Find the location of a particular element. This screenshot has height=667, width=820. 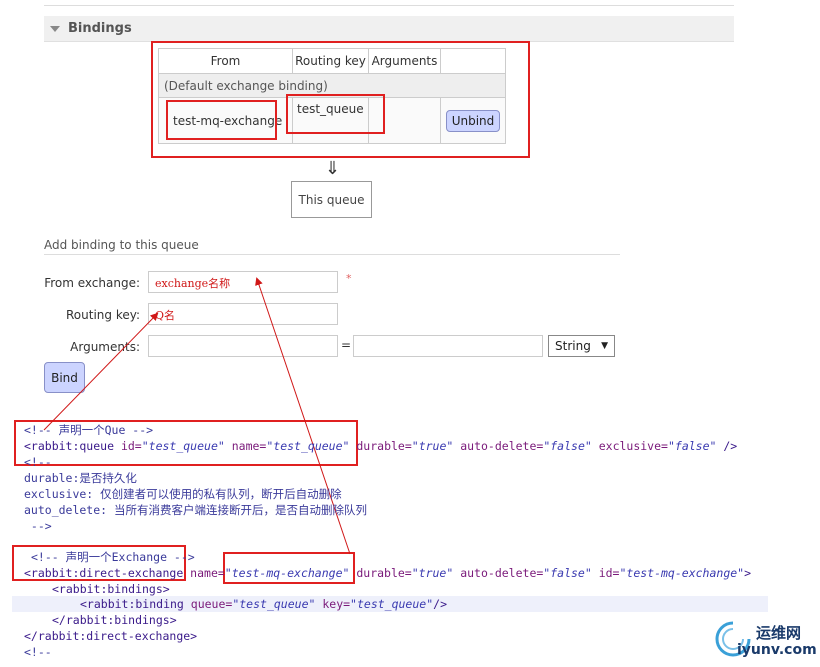

arrow-queue-to-routing-key is located at coordinates (101, 371).